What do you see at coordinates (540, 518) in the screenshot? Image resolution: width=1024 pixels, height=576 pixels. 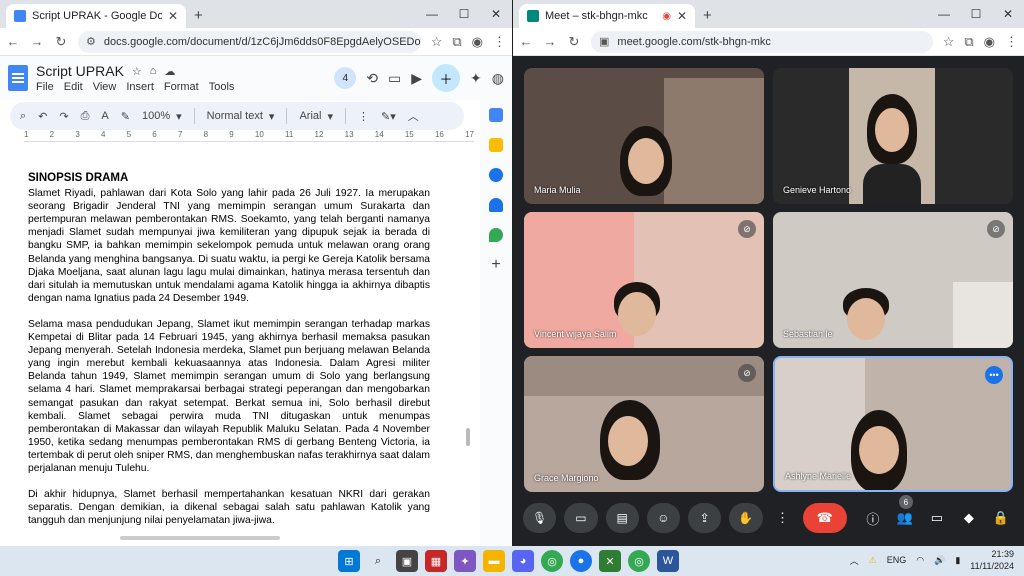 I see `microphone-button: 🎙` at bounding box center [540, 518].